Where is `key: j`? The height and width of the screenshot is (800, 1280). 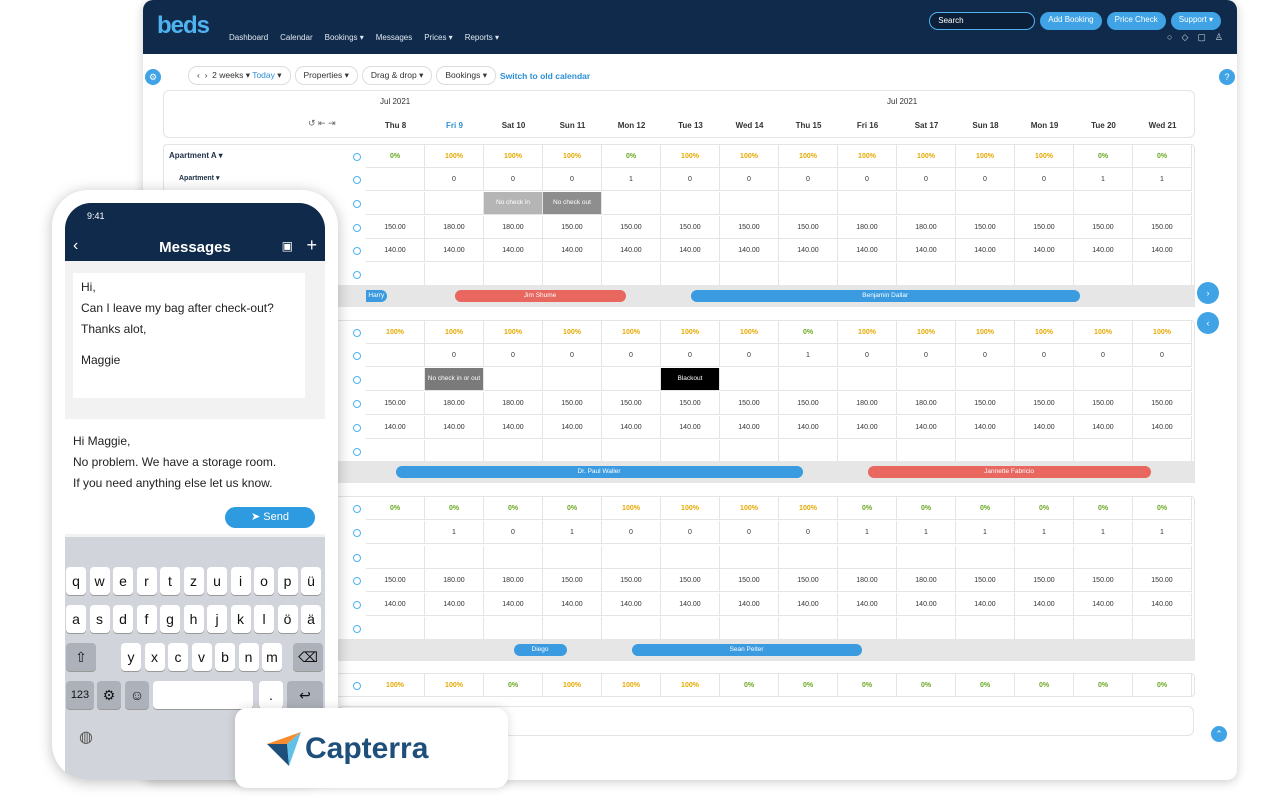
key: j is located at coordinates (217, 619).